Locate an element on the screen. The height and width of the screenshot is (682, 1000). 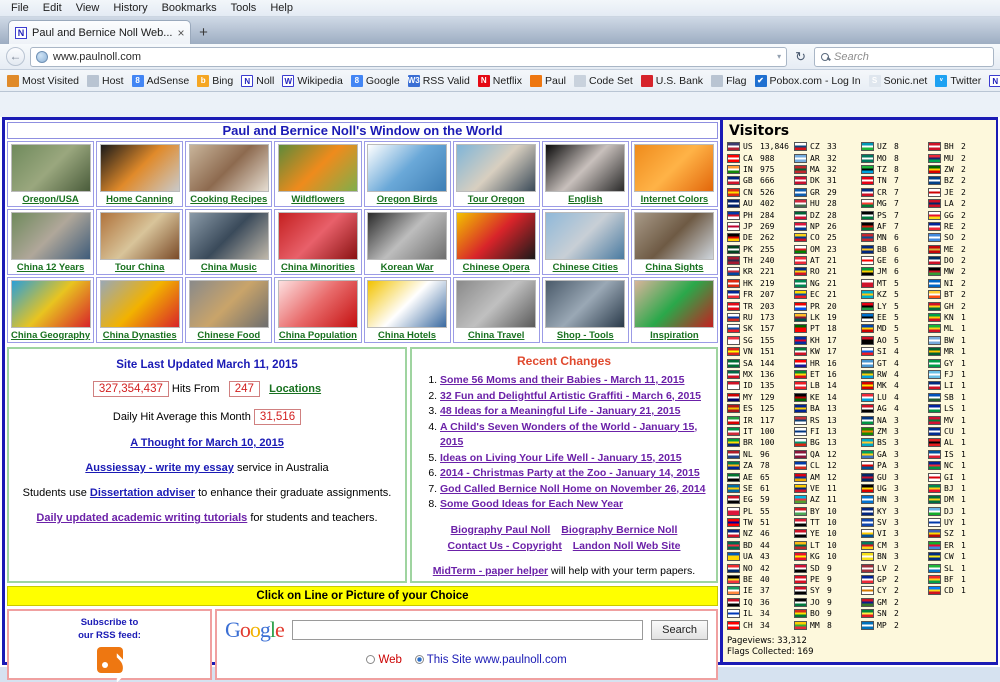
bookmark-sitemap-sonic: NSitemap Sonic is located at coordinates (993, 81).